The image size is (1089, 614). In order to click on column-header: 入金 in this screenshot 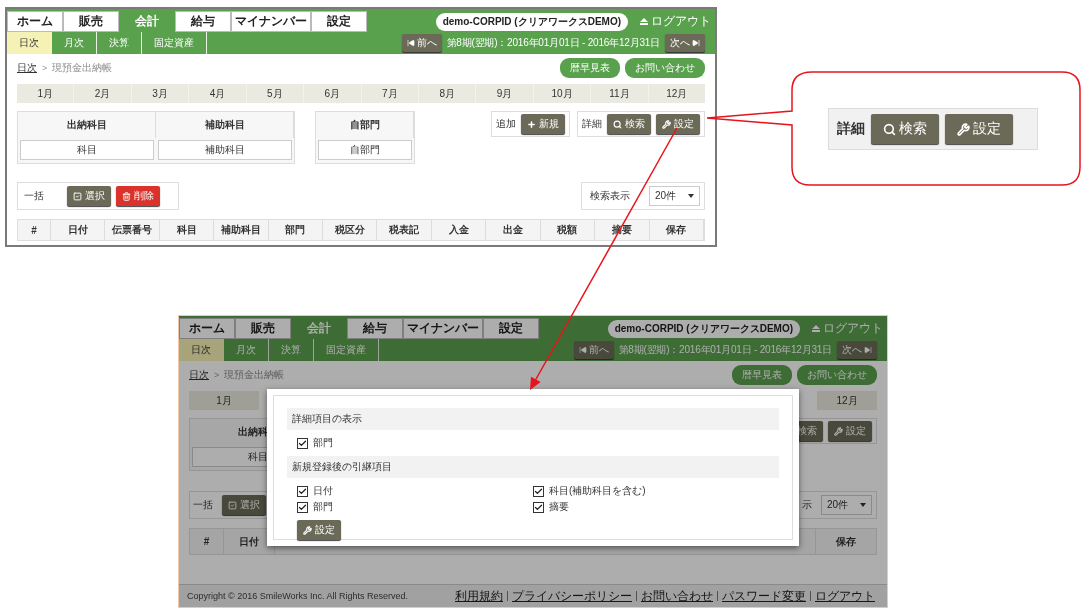, I will do `click(459, 230)`.